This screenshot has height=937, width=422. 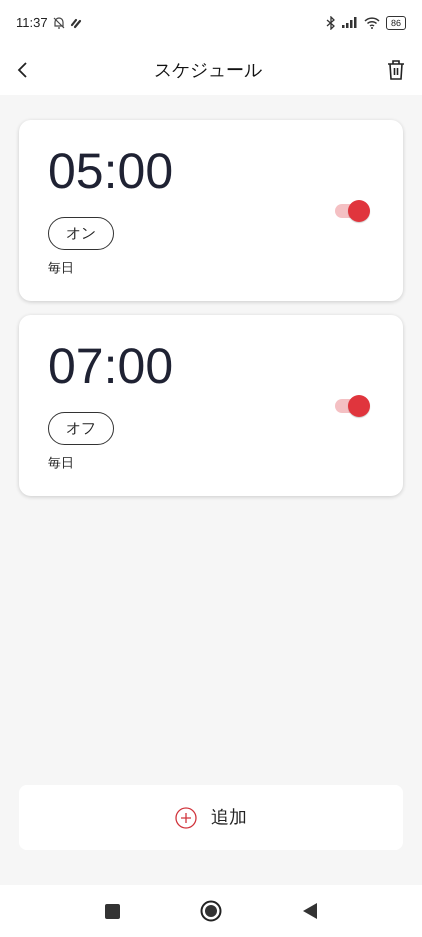 I want to click on plus-circle-icon, so click(x=186, y=817).